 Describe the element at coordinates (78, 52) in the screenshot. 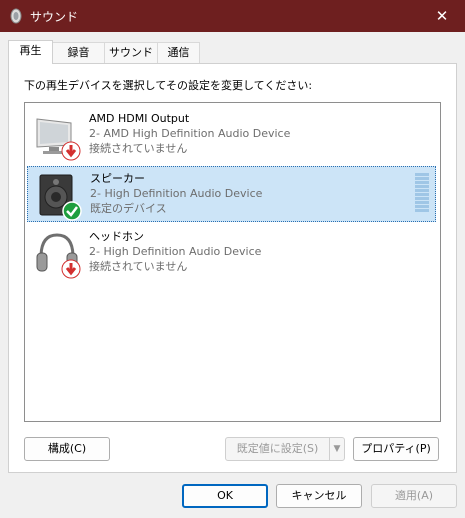

I see `tab-recording: 録音` at that location.